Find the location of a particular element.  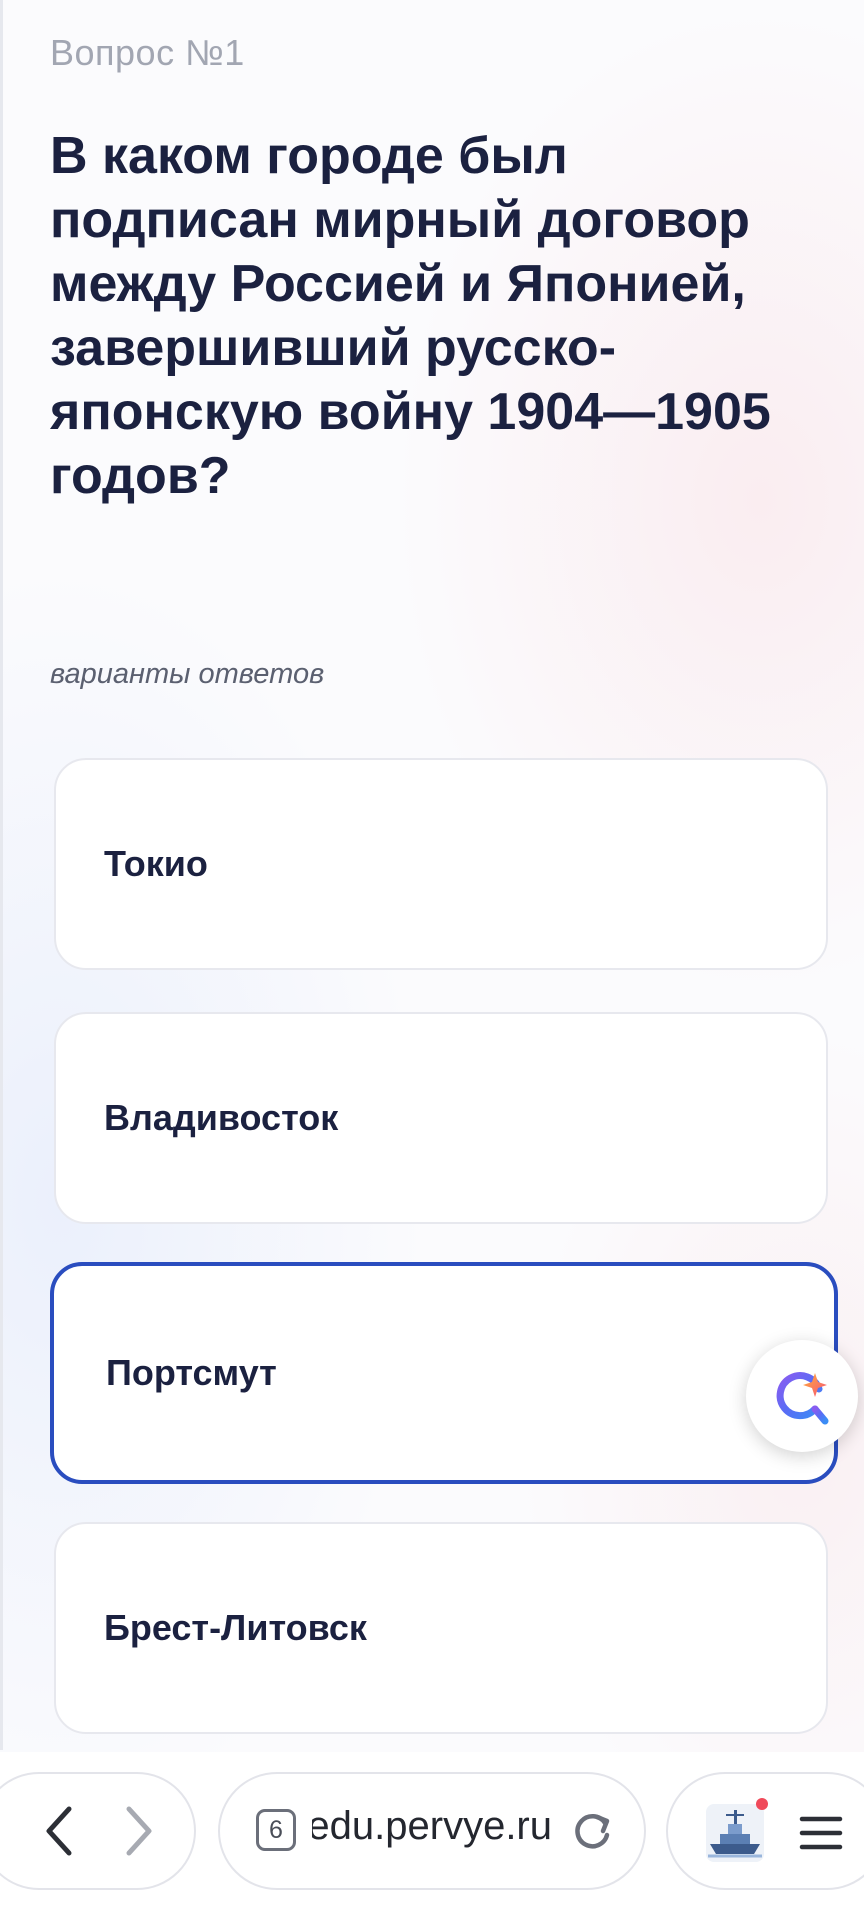

menu-icon is located at coordinates (821, 1833).